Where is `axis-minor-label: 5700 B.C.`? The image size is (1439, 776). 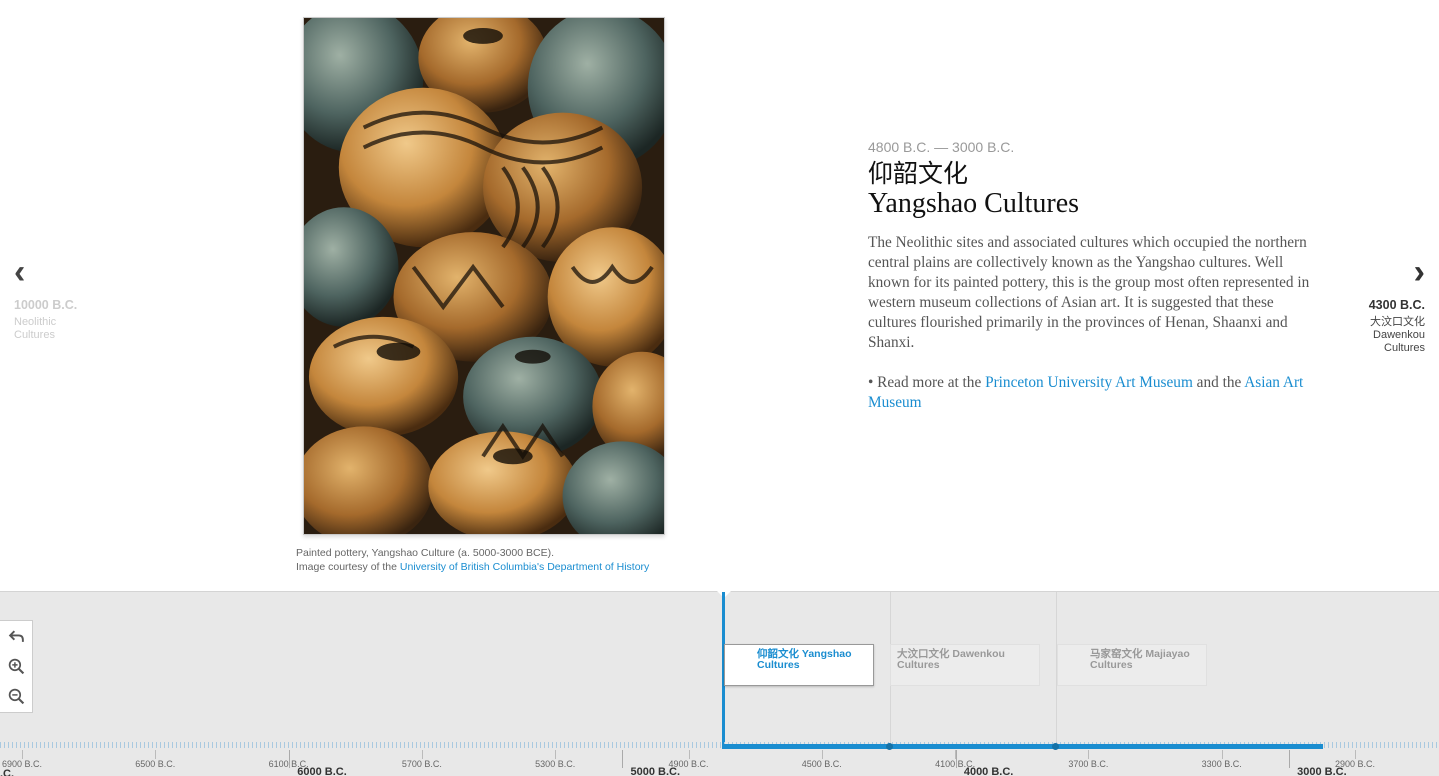
axis-minor-label: 5700 B.C. is located at coordinates (421, 764).